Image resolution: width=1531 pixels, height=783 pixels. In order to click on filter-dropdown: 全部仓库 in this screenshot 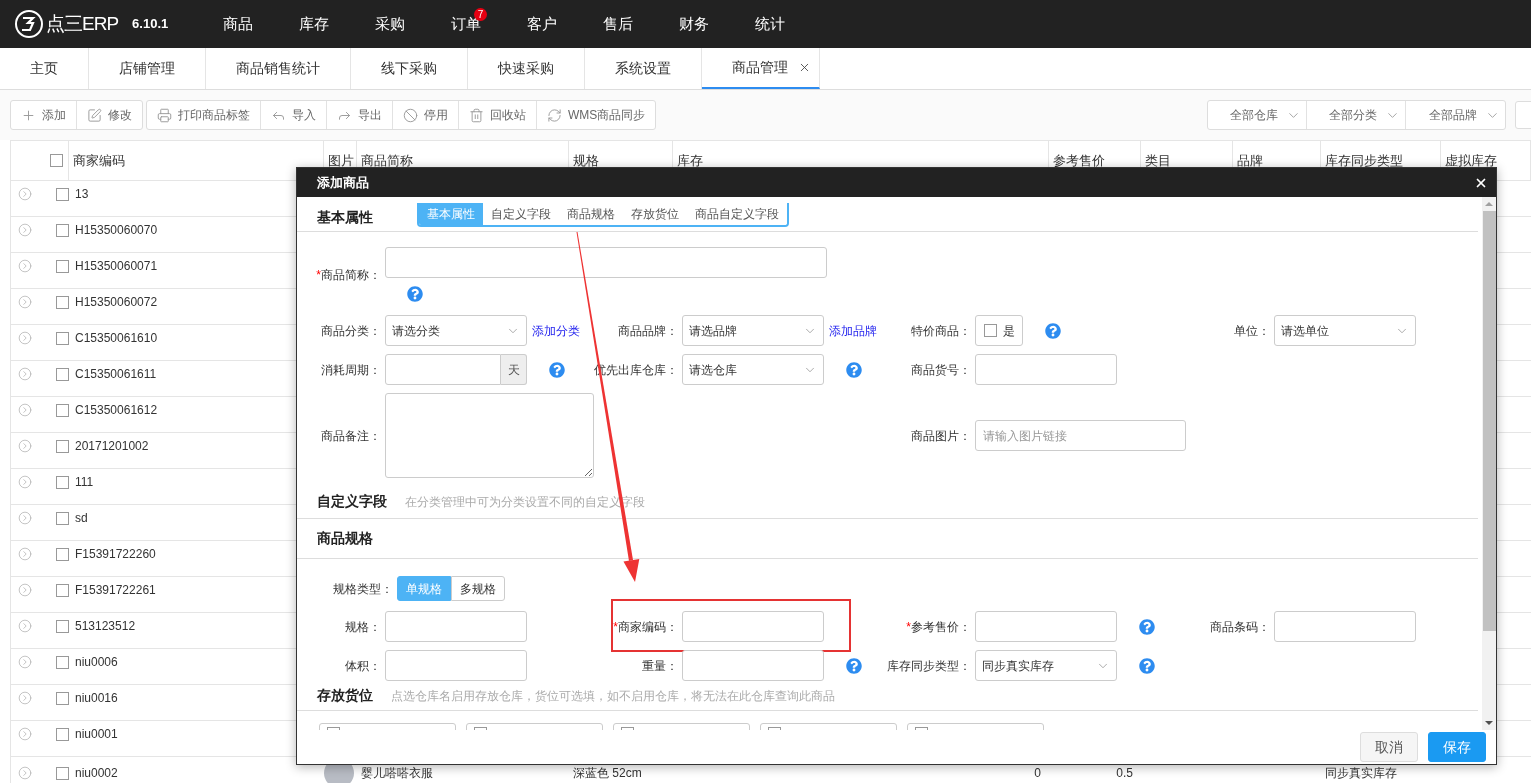, I will do `click(1257, 115)`.